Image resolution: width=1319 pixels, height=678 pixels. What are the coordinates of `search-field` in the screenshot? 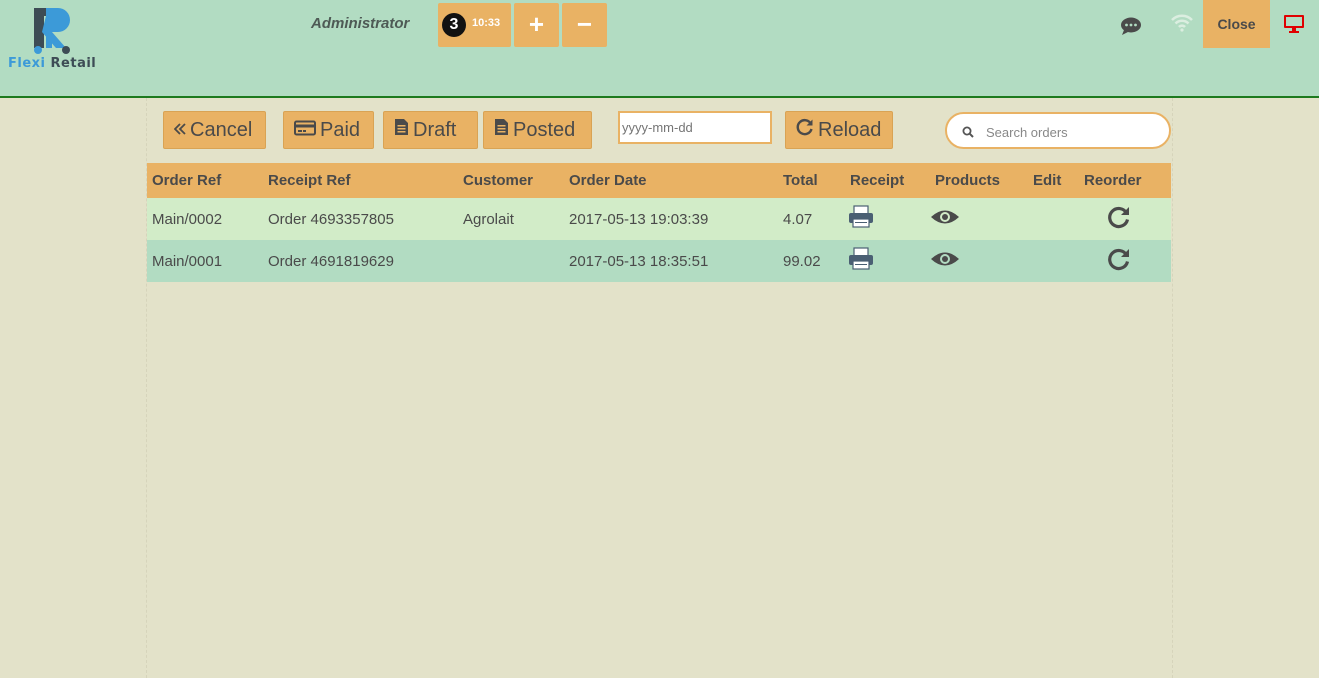 It's located at (1058, 130).